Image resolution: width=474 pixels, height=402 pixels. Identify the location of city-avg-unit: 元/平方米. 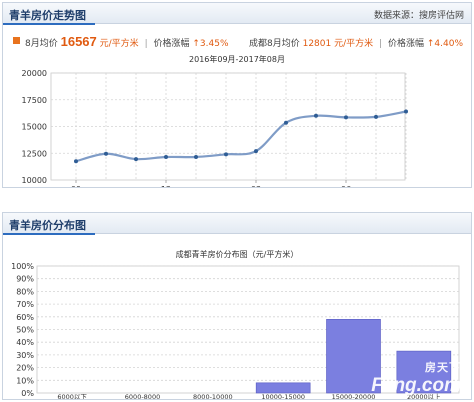
(354, 44).